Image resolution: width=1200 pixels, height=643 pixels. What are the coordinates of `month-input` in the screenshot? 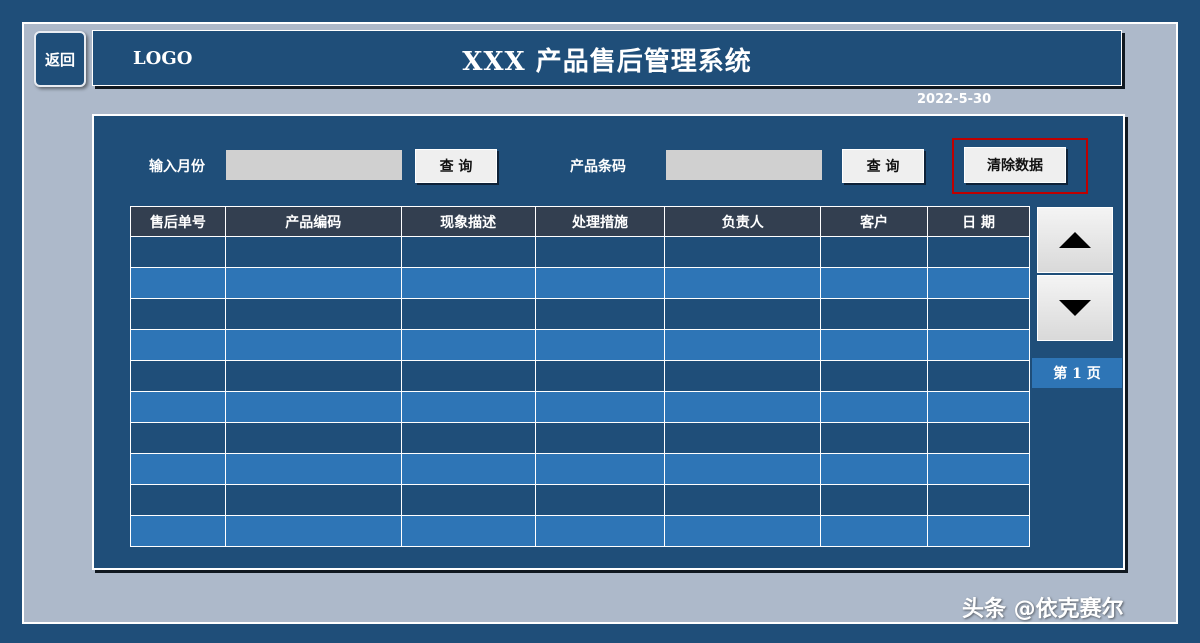 It's located at (314, 165).